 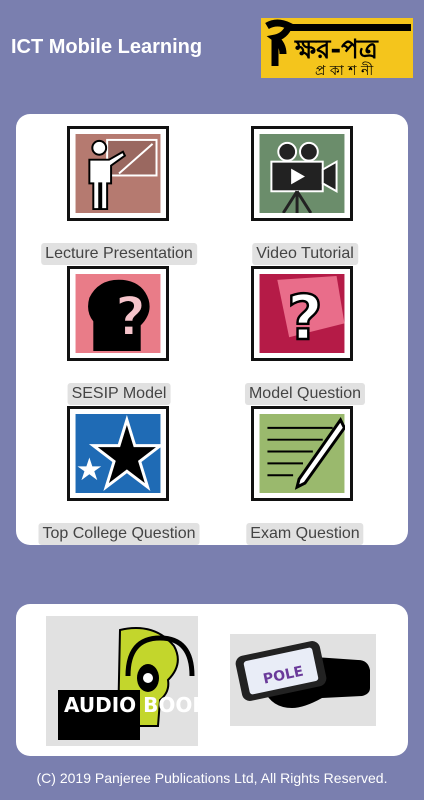 What do you see at coordinates (133, 683) in the screenshot?
I see `audio-book-headphones-icon: AUDIO BOOK` at bounding box center [133, 683].